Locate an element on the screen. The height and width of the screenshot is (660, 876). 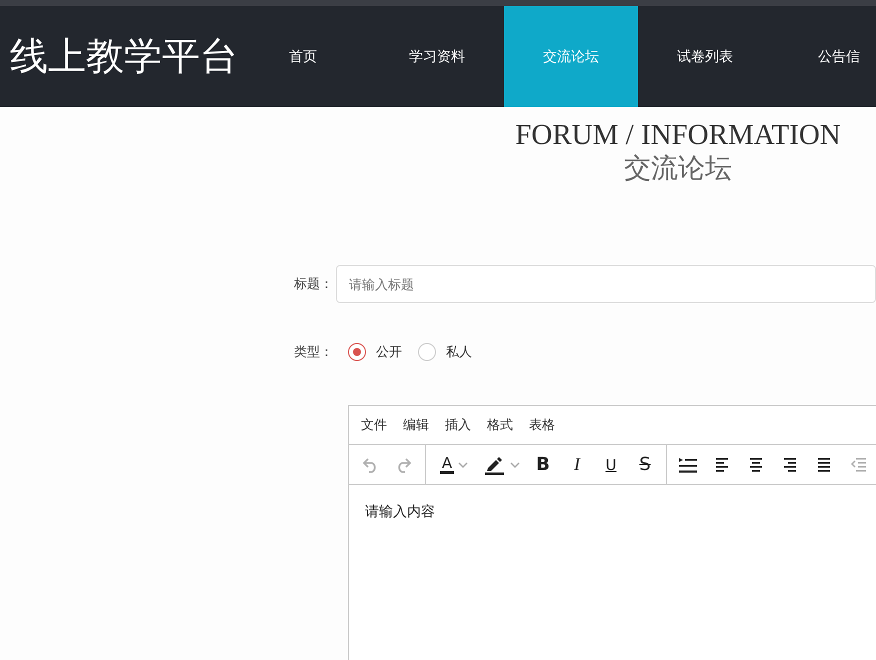
align-center-icon is located at coordinates (756, 464).